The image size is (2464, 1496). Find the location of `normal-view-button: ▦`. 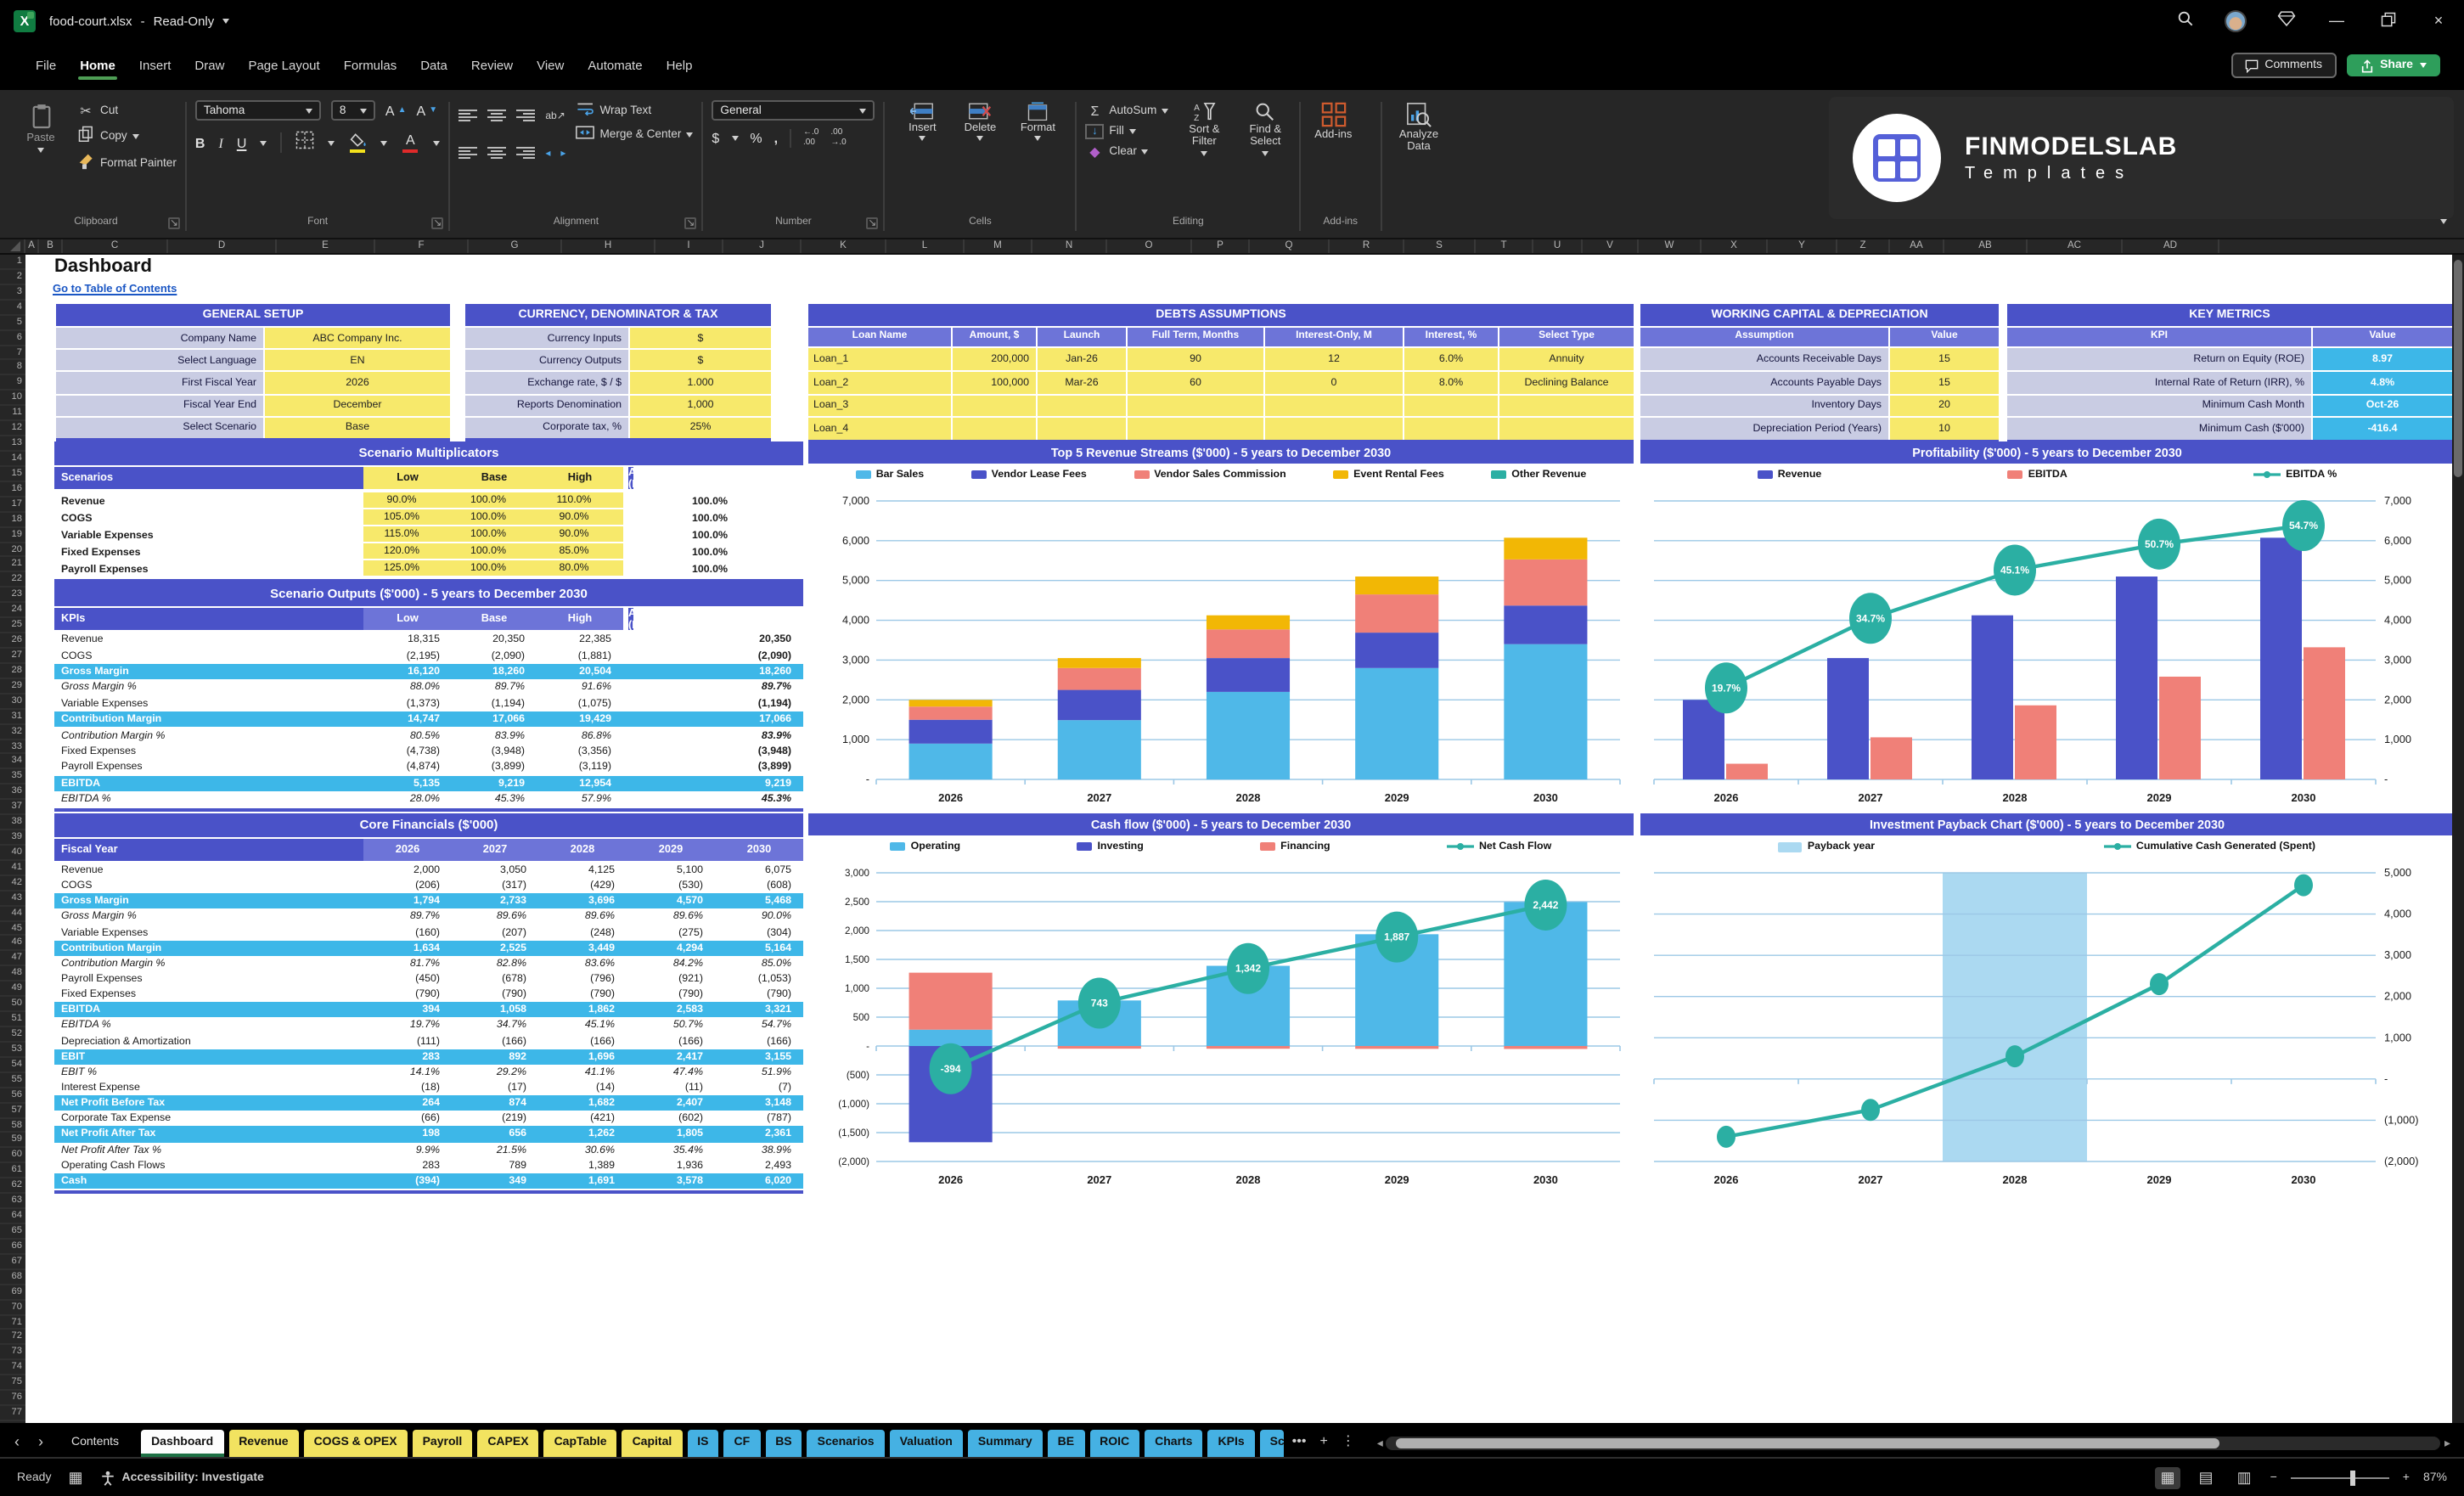

normal-view-button: ▦ is located at coordinates (2167, 1477).